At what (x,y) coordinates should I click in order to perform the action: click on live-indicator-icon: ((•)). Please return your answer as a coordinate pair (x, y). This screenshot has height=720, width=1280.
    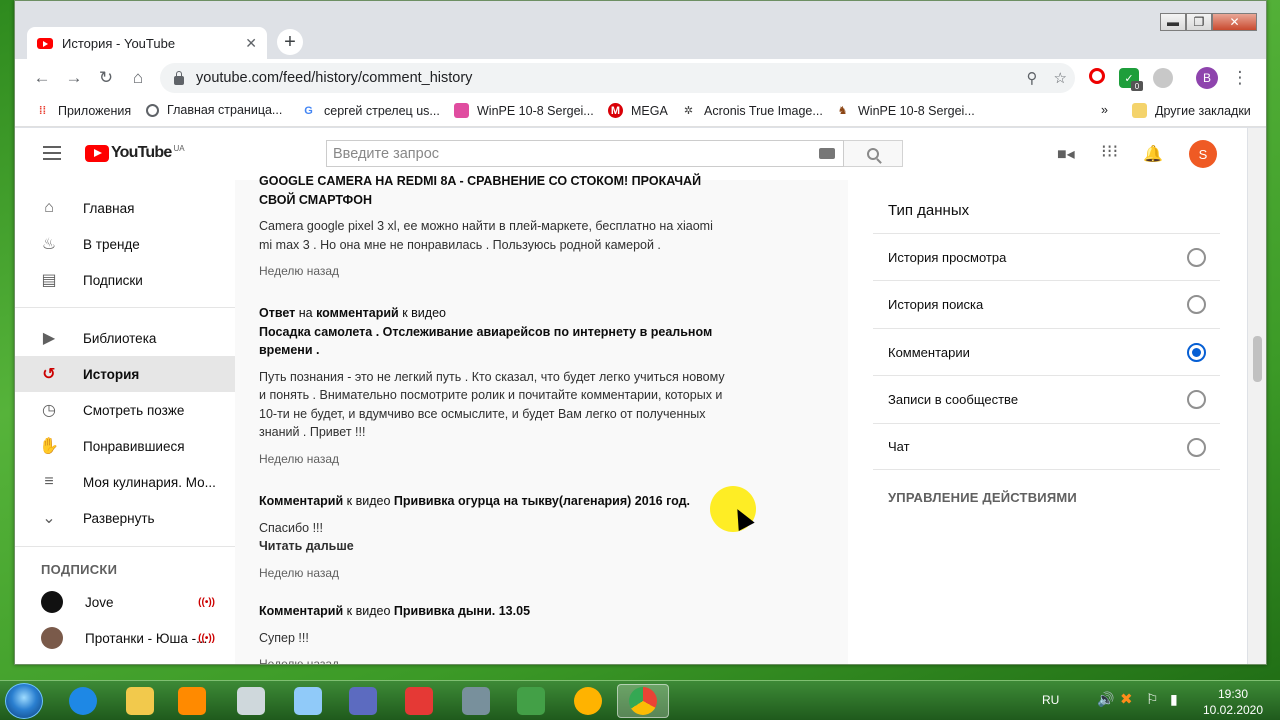
    Looking at the image, I should click on (206, 638).